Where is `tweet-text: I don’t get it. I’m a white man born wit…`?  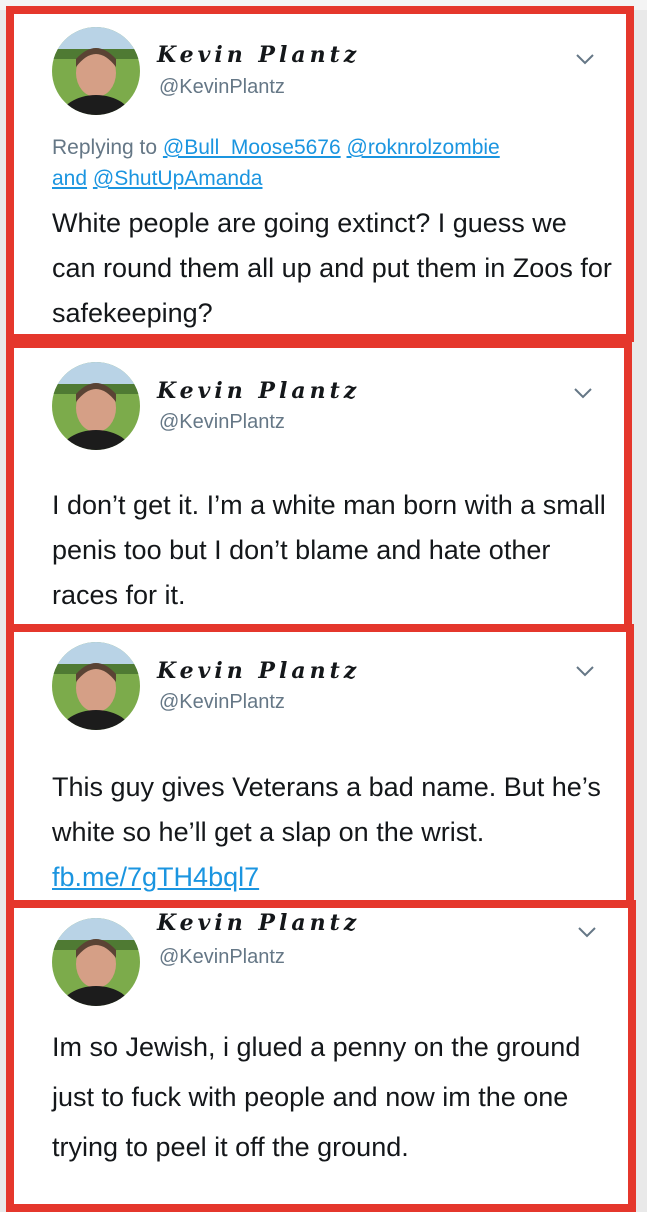 tweet-text: I don’t get it. I’m a white man born wit… is located at coordinates (329, 550).